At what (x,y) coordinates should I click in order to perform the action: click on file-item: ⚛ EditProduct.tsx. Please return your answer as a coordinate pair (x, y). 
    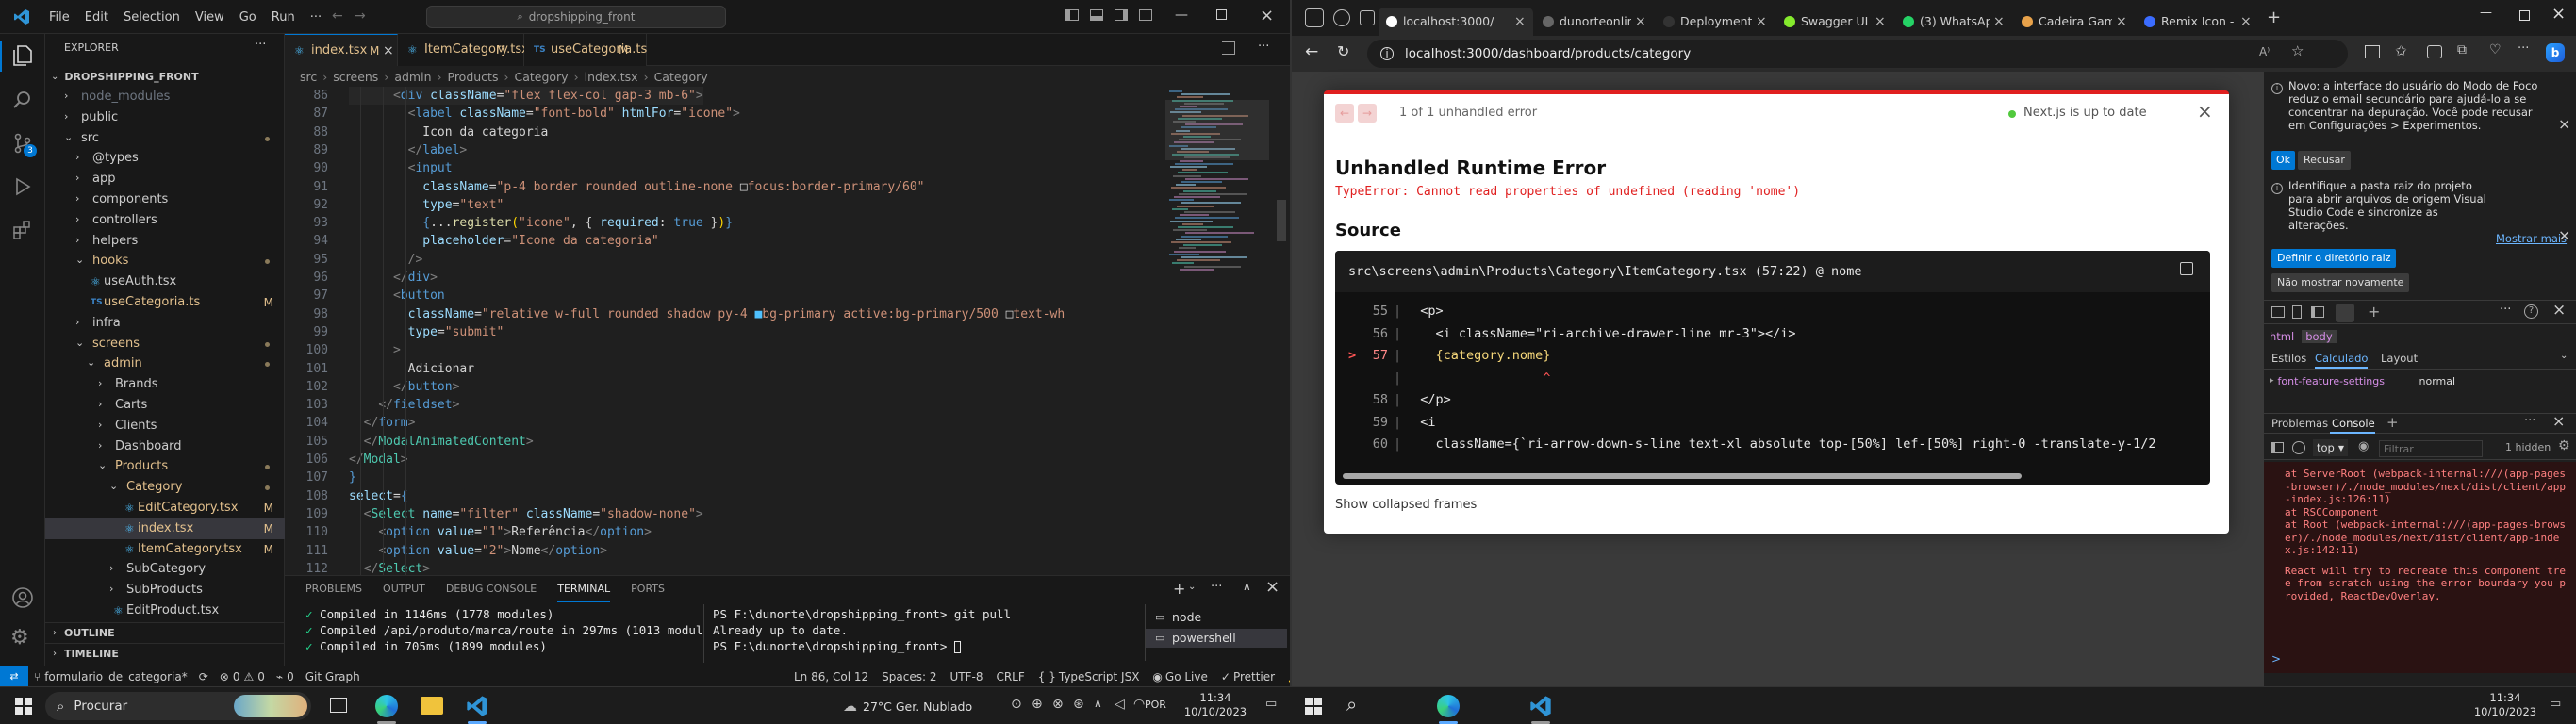
    Looking at the image, I should click on (165, 611).